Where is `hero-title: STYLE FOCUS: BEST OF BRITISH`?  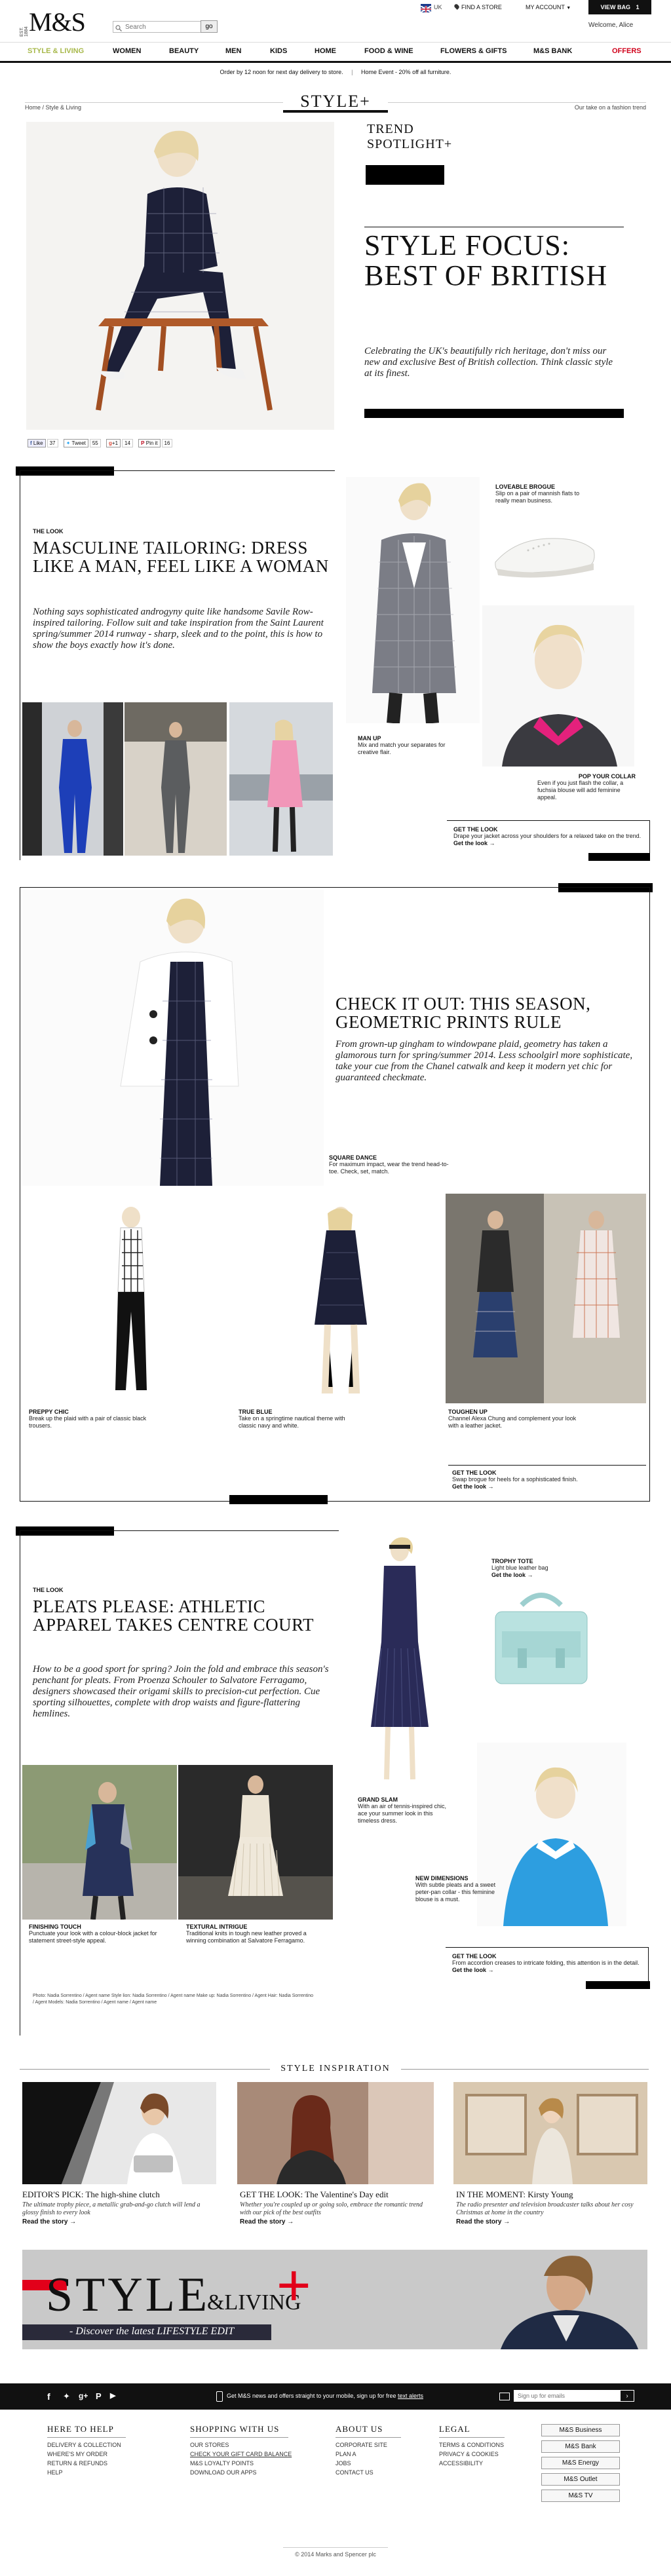 hero-title: STYLE FOCUS: BEST OF BRITISH is located at coordinates (486, 260).